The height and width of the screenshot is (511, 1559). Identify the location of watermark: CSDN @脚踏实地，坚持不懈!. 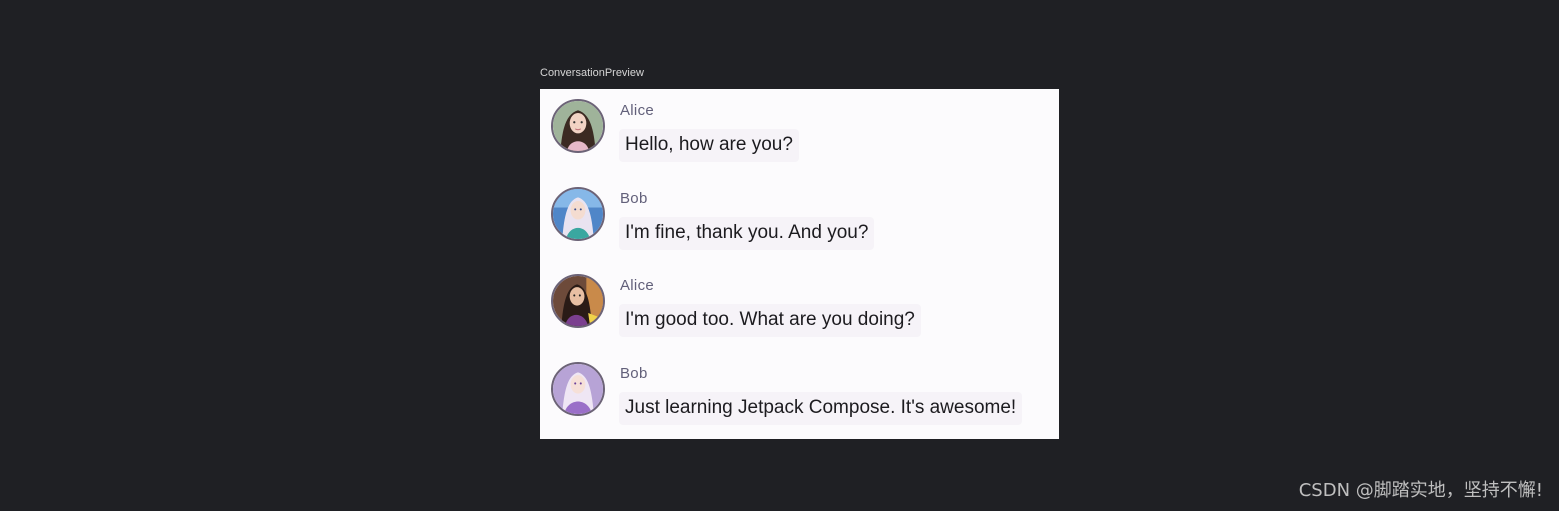
(1420, 490).